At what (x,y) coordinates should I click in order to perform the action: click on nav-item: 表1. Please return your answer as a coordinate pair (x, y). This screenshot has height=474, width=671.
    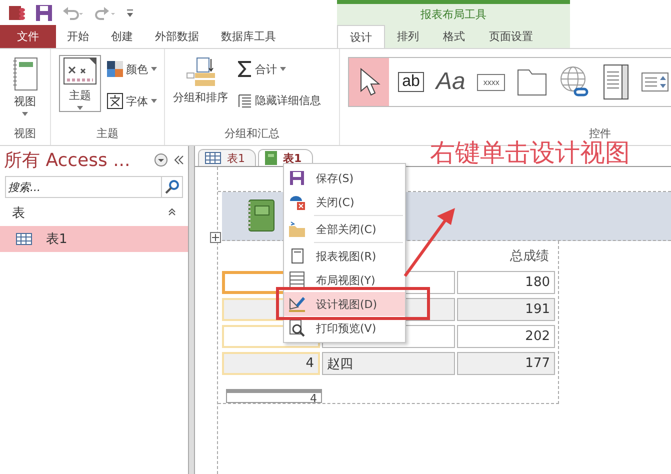
    Looking at the image, I should click on (94, 239).